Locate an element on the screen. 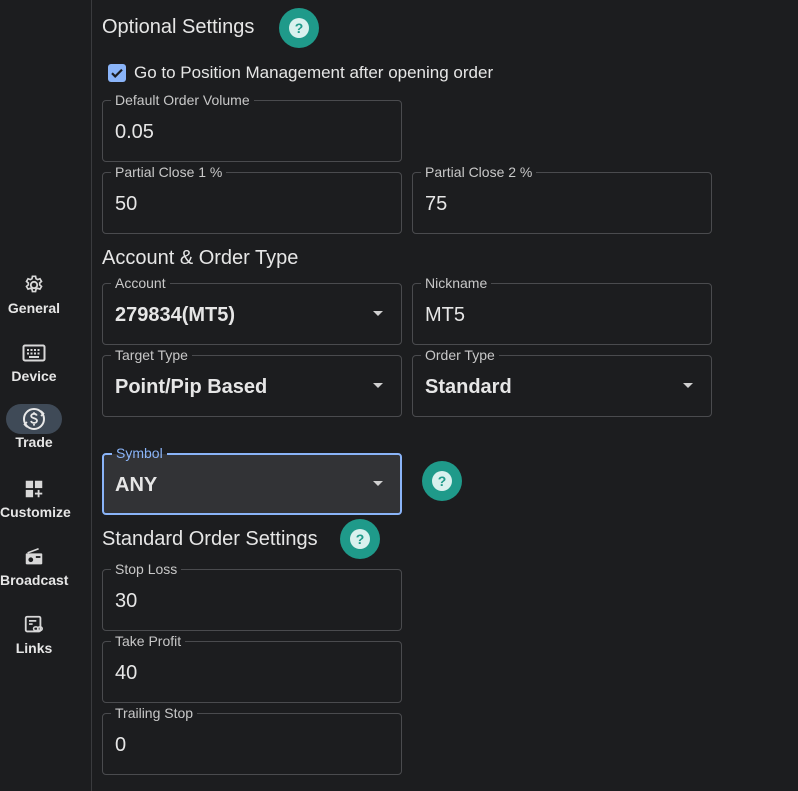  symbol-help-button: ? is located at coordinates (442, 481).